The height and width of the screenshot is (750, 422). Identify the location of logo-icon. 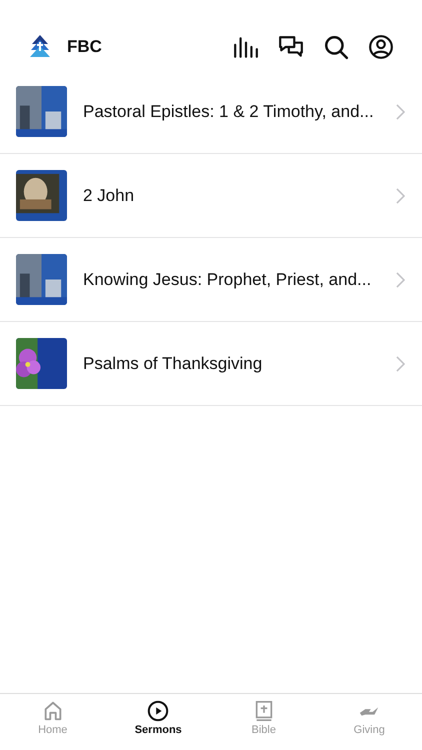
(40, 47).